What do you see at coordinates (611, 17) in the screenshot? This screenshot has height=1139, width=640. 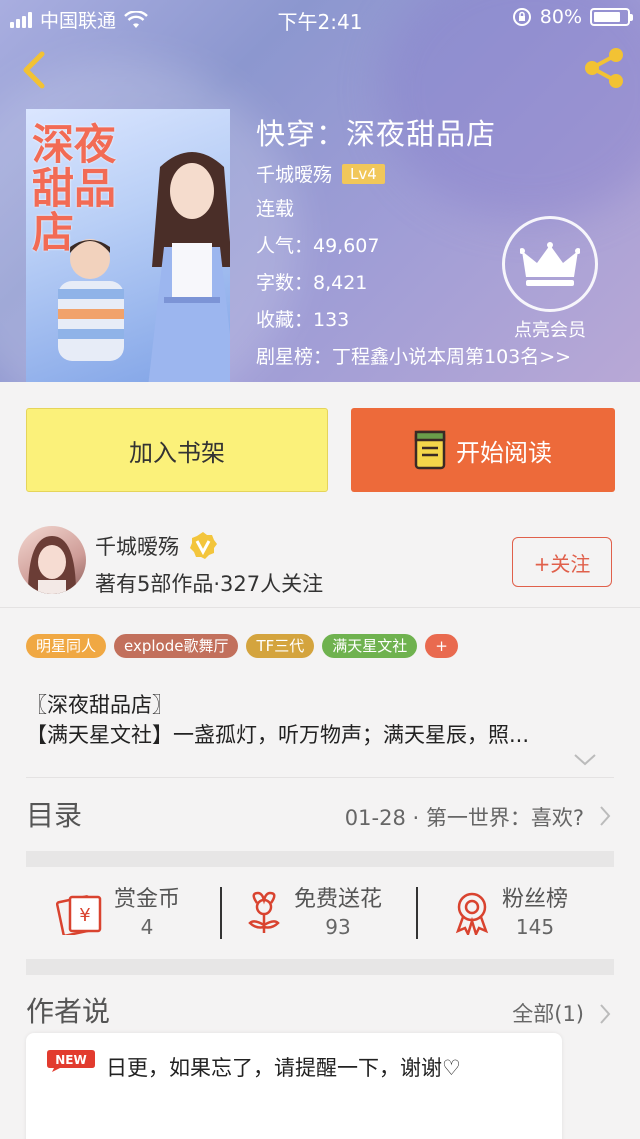 I see `battery-icon` at bounding box center [611, 17].